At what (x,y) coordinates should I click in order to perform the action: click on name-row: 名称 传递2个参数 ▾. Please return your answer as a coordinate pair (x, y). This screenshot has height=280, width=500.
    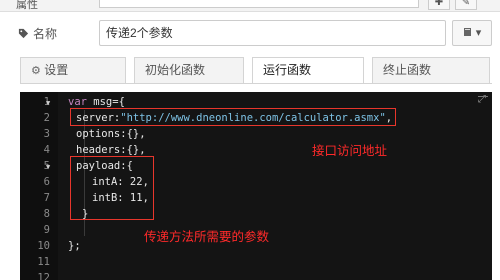
    Looking at the image, I should click on (250, 33).